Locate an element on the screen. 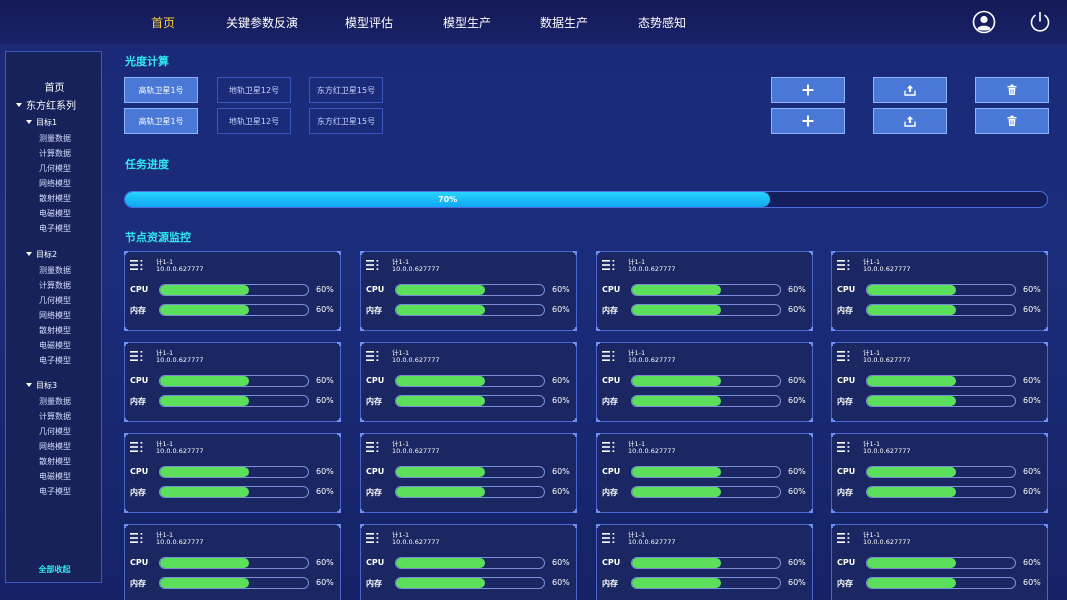 Image resolution: width=1067 pixels, height=600 pixels. nav-model-production: 模型生产 is located at coordinates (467, 22).